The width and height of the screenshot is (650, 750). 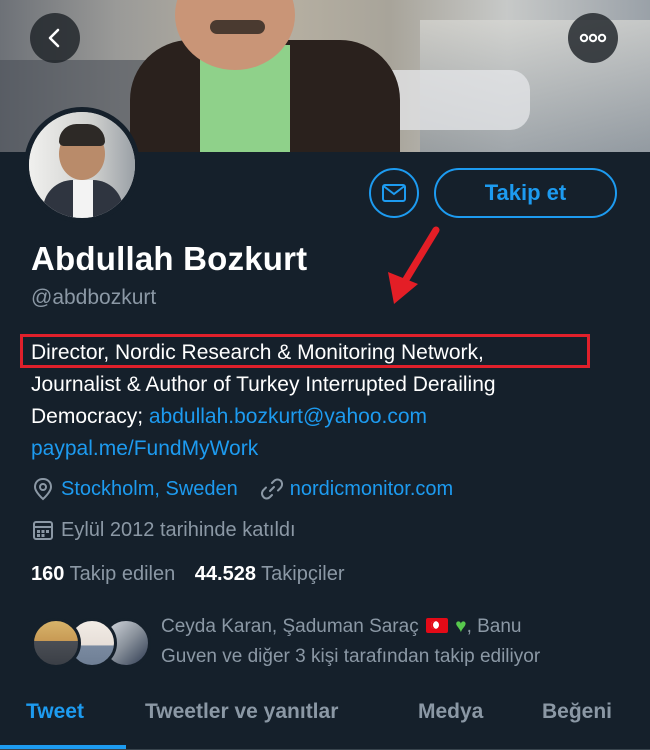 What do you see at coordinates (371, 489) in the screenshot?
I see `website-link: nordicmonitor.com` at bounding box center [371, 489].